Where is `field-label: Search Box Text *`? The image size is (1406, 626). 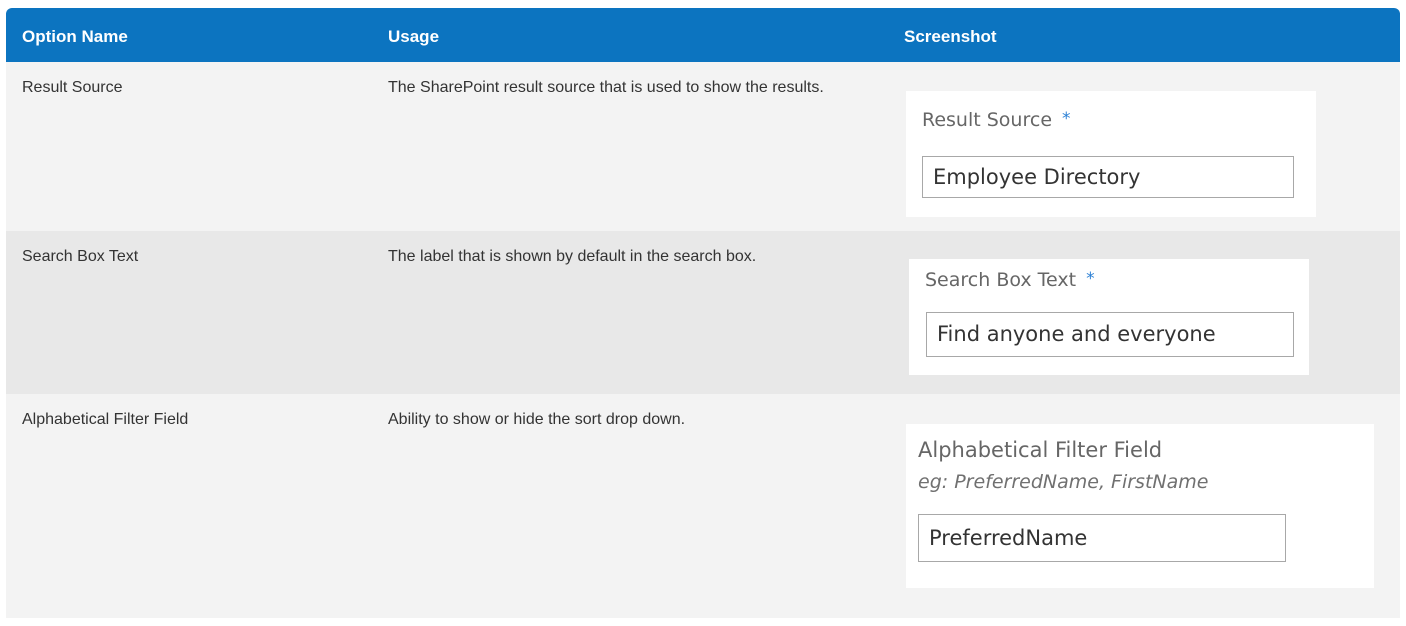
field-label: Search Box Text * is located at coordinates (1010, 280).